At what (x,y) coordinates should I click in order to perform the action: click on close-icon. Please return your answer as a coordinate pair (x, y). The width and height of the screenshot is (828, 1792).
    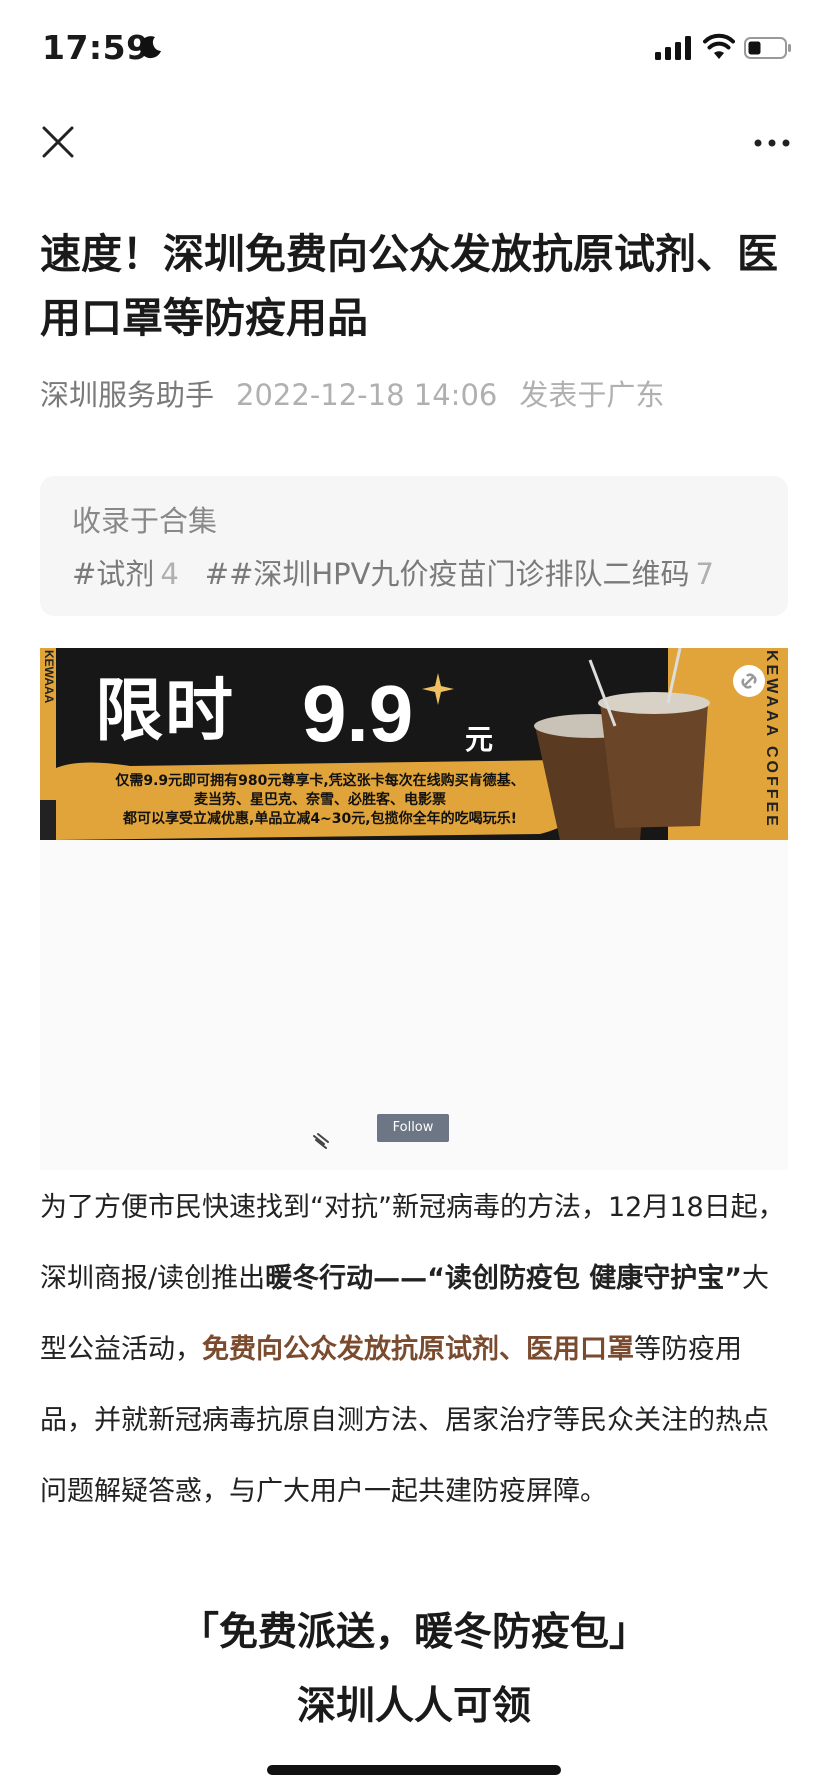
    Looking at the image, I should click on (58, 142).